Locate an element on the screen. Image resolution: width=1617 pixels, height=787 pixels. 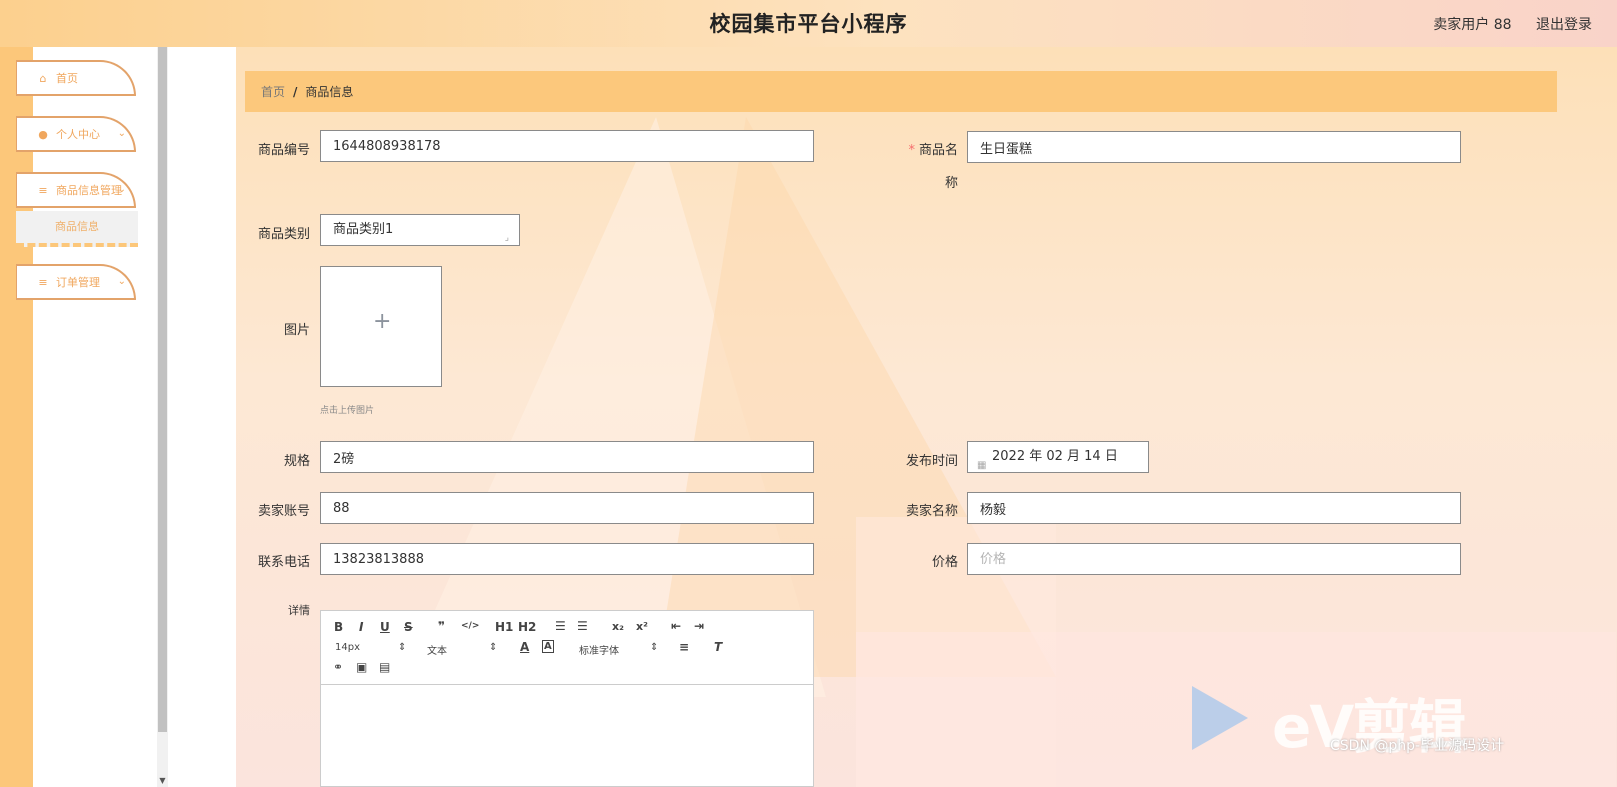
spec-label: 规格 is located at coordinates (296, 461).